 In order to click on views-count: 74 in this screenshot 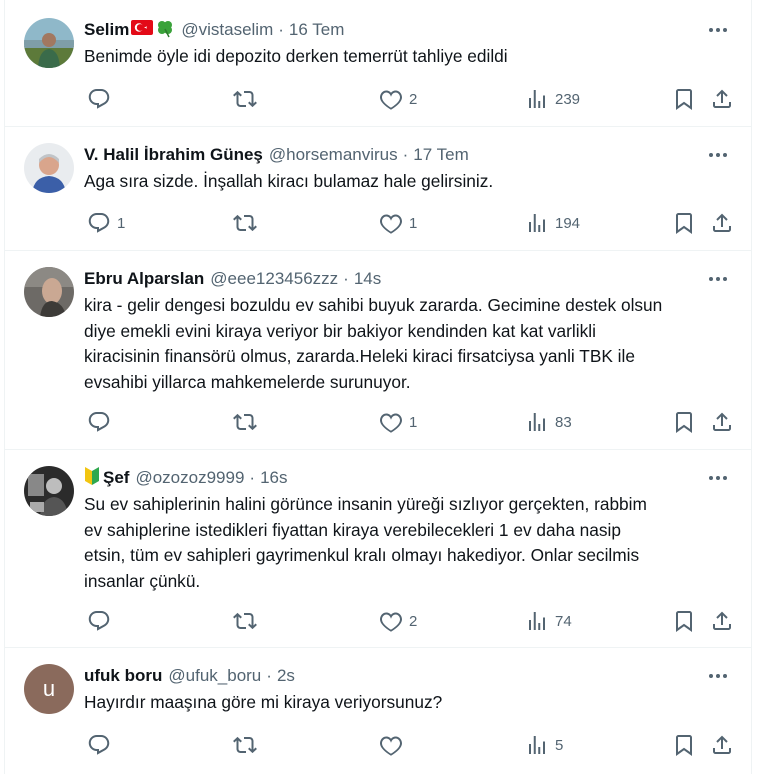, I will do `click(563, 621)`.